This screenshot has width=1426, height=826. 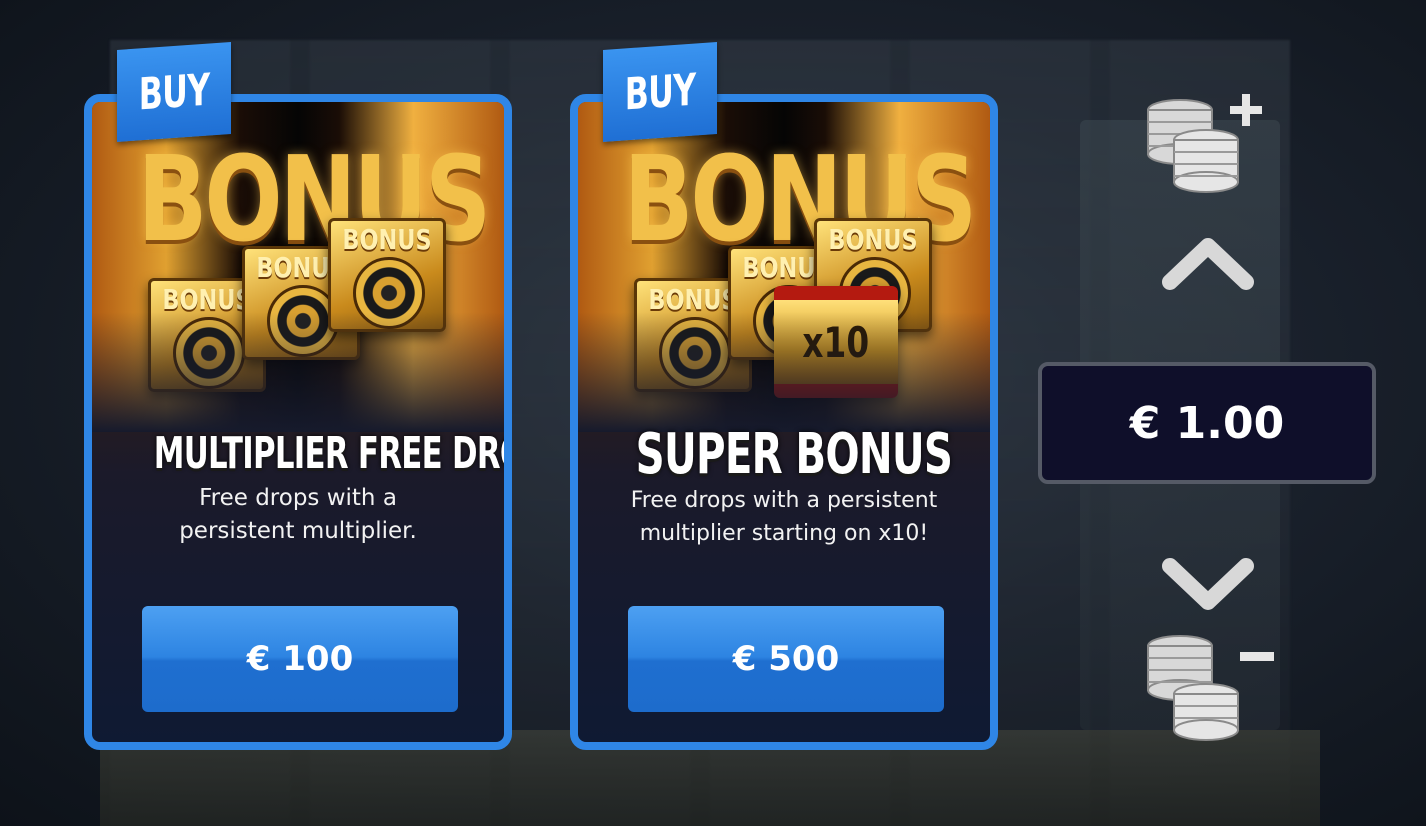 What do you see at coordinates (1208, 262) in the screenshot?
I see `chevron-up-icon` at bounding box center [1208, 262].